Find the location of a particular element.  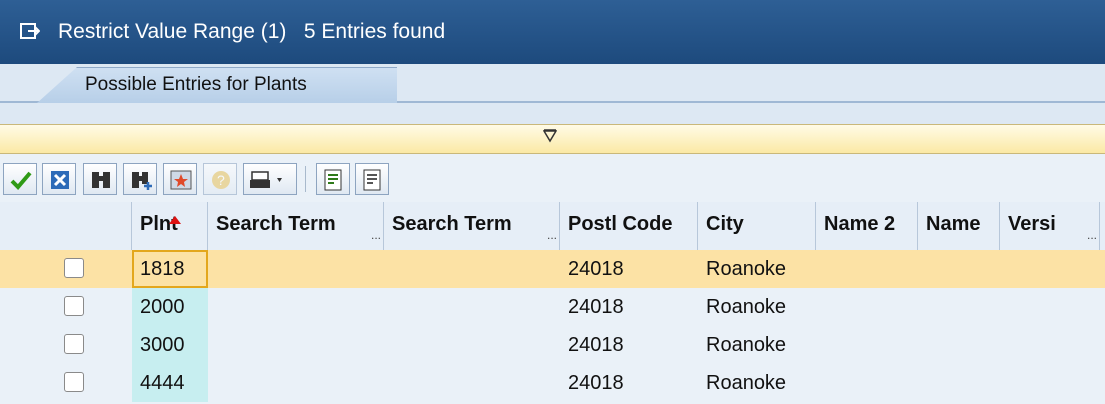

x-icon is located at coordinates (60, 180).